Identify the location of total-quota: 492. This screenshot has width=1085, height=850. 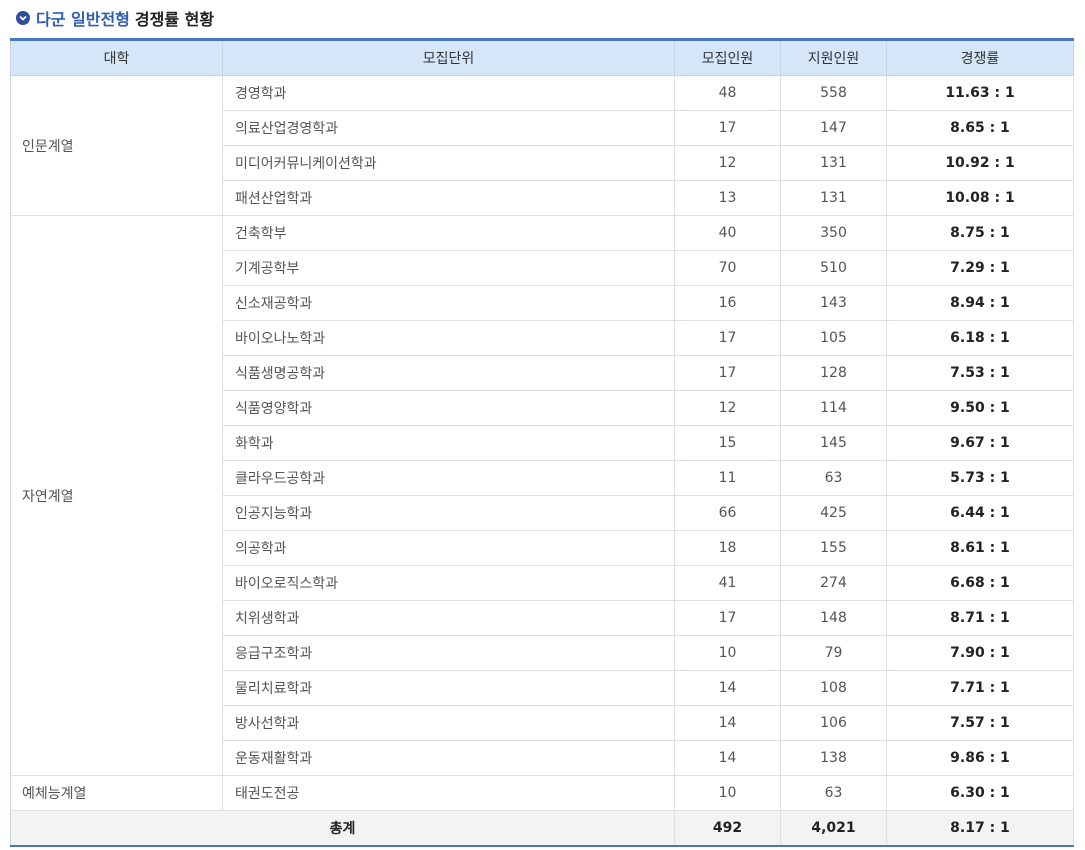
(727, 828).